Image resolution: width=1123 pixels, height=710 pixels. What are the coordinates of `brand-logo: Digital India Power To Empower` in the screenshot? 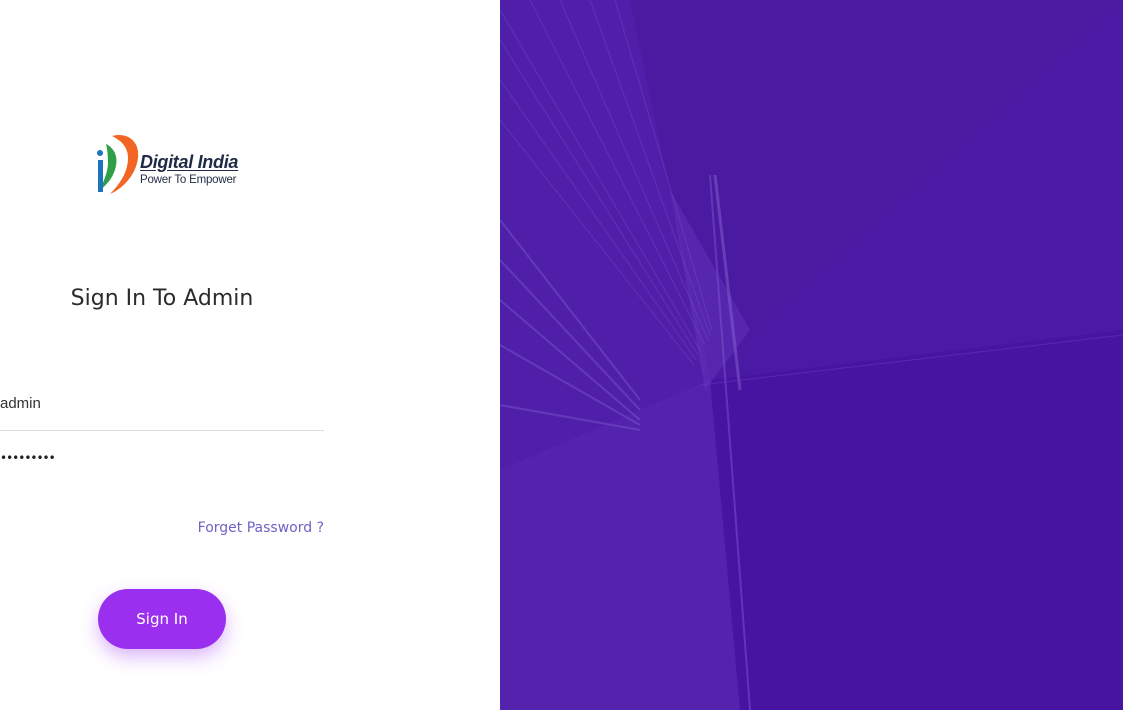 It's located at (165, 165).